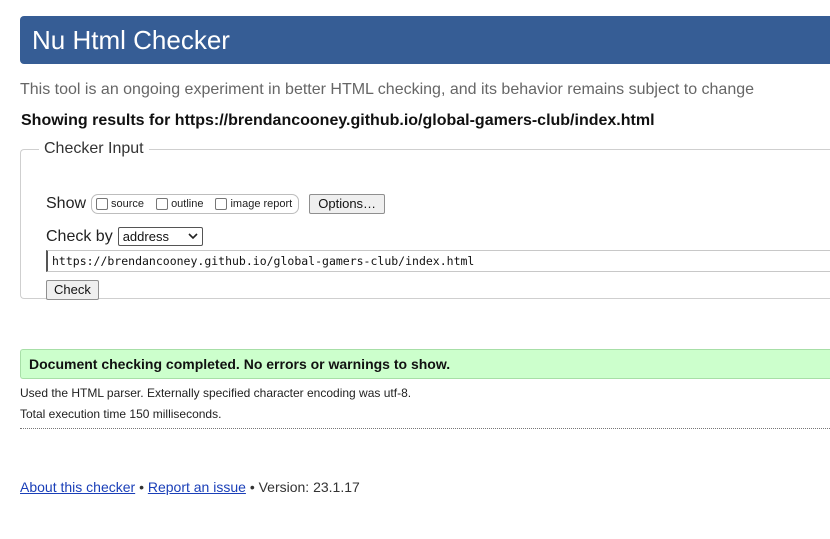 The height and width of the screenshot is (539, 830). What do you see at coordinates (121, 414) in the screenshot?
I see `execution-time: Total execution time 150 milliseconds.` at bounding box center [121, 414].